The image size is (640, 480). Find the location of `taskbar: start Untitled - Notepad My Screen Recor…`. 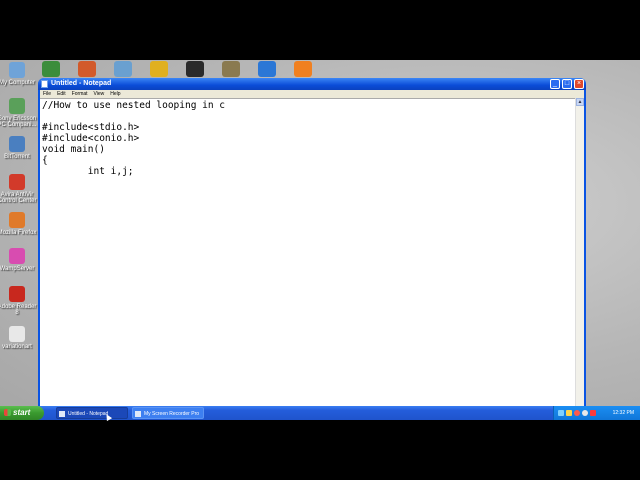

taskbar: start Untitled - Notepad My Screen Recor… is located at coordinates (320, 413).